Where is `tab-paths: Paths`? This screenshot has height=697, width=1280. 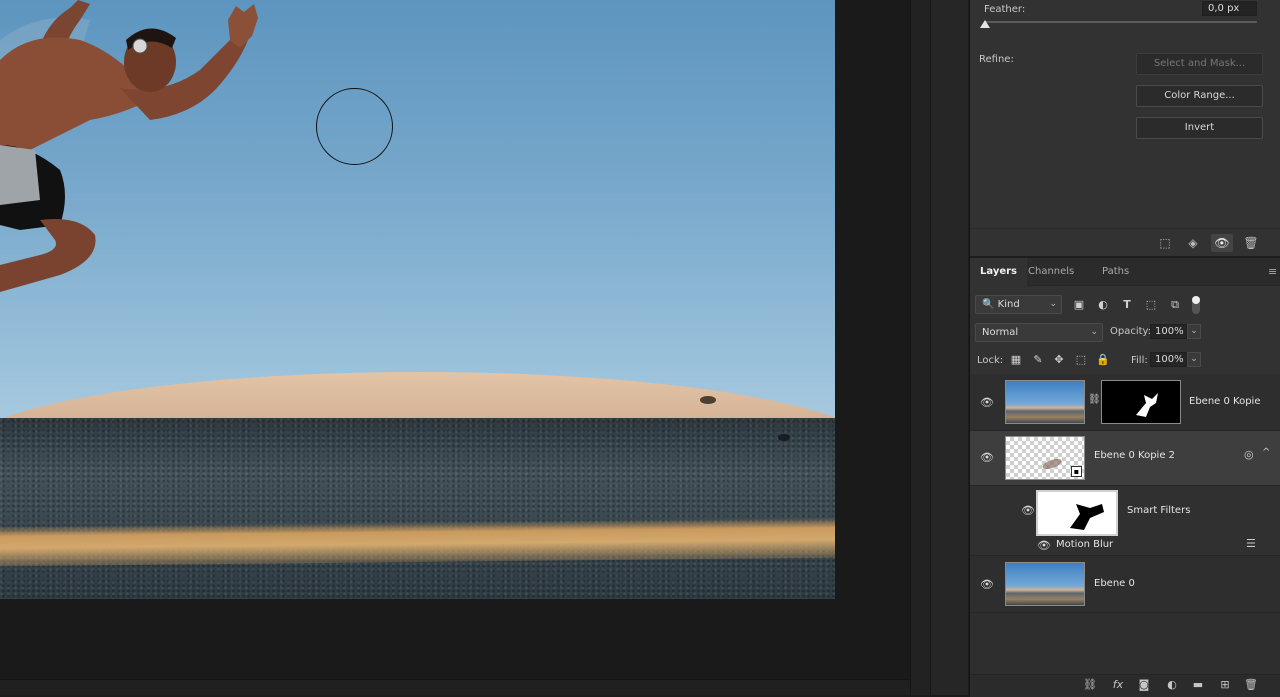 tab-paths: Paths is located at coordinates (1115, 272).